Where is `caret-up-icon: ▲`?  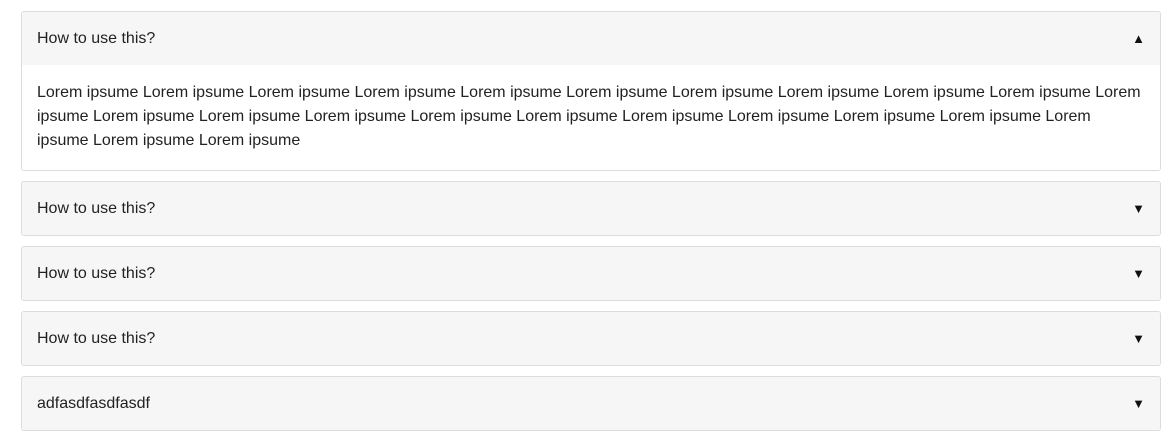
caret-up-icon: ▲ is located at coordinates (1138, 38).